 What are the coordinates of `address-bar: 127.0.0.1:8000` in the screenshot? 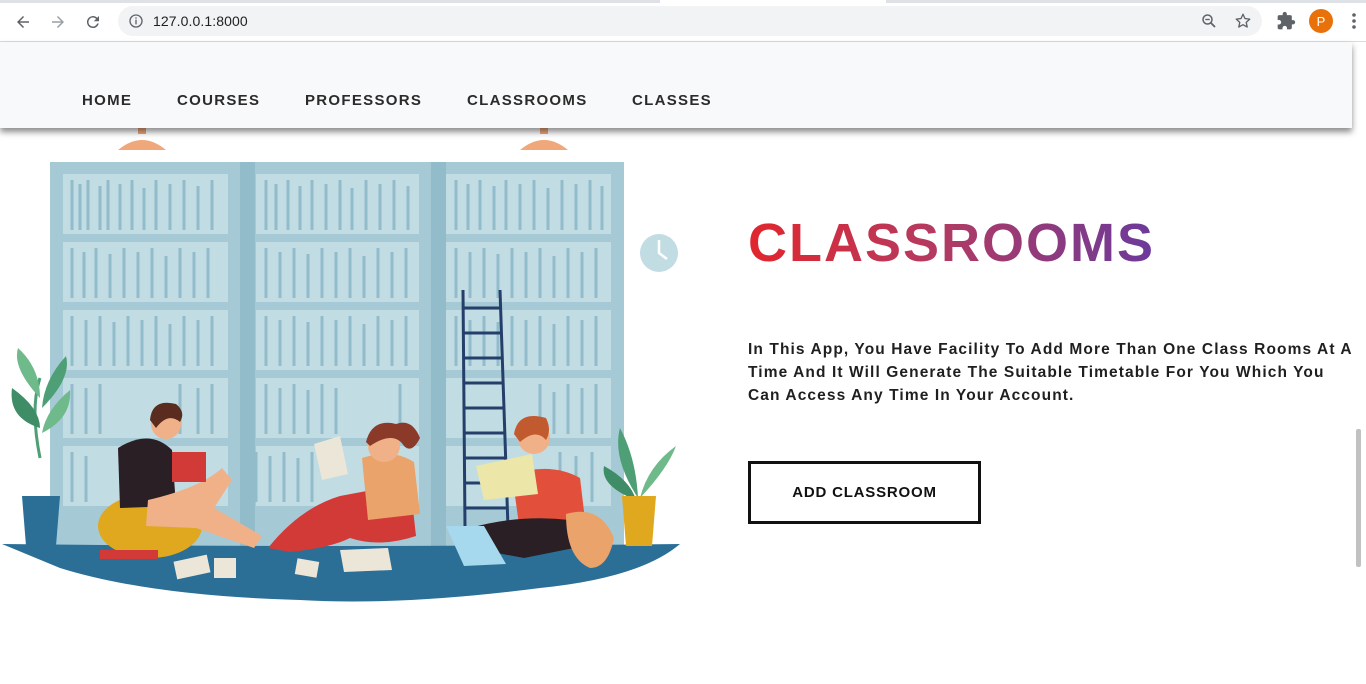 It's located at (690, 21).